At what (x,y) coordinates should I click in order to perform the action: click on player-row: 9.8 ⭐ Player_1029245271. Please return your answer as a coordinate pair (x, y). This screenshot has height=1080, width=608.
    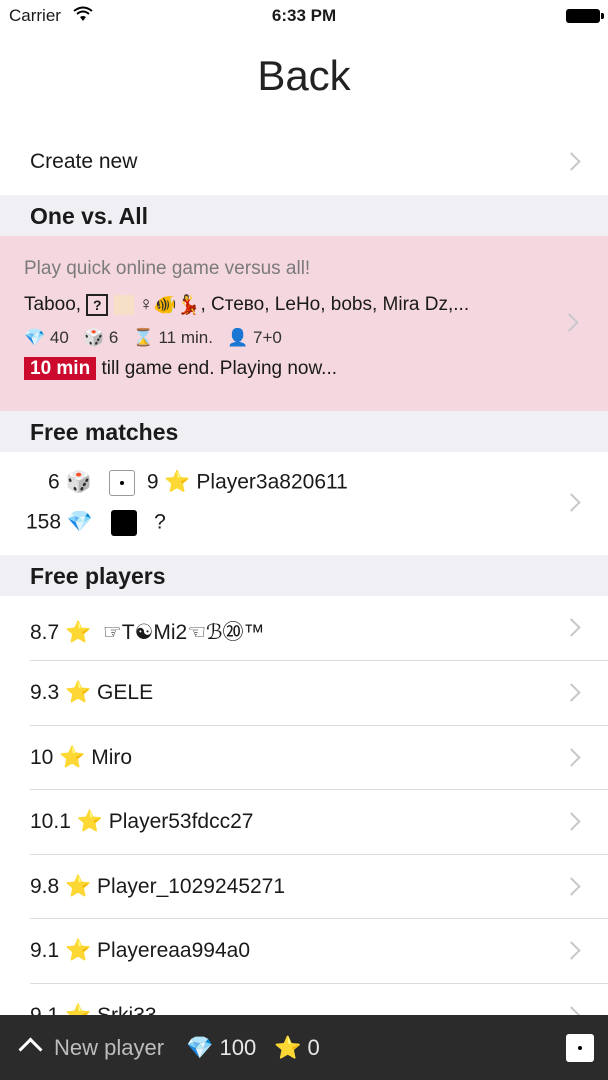
    Looking at the image, I should click on (304, 887).